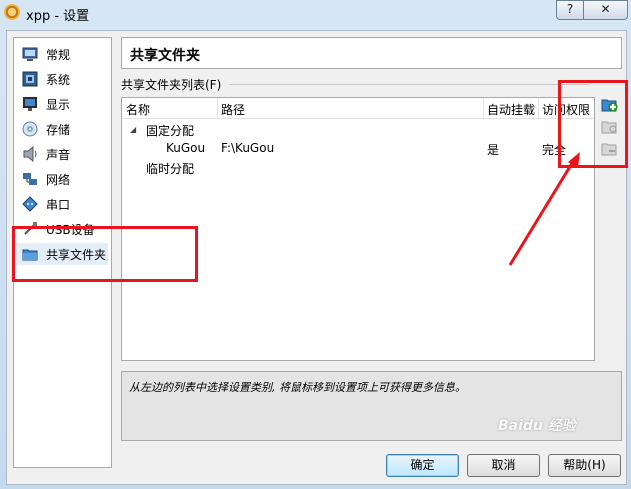 This screenshot has height=489, width=631. What do you see at coordinates (605, 10) in the screenshot?
I see `close-button: ✕` at bounding box center [605, 10].